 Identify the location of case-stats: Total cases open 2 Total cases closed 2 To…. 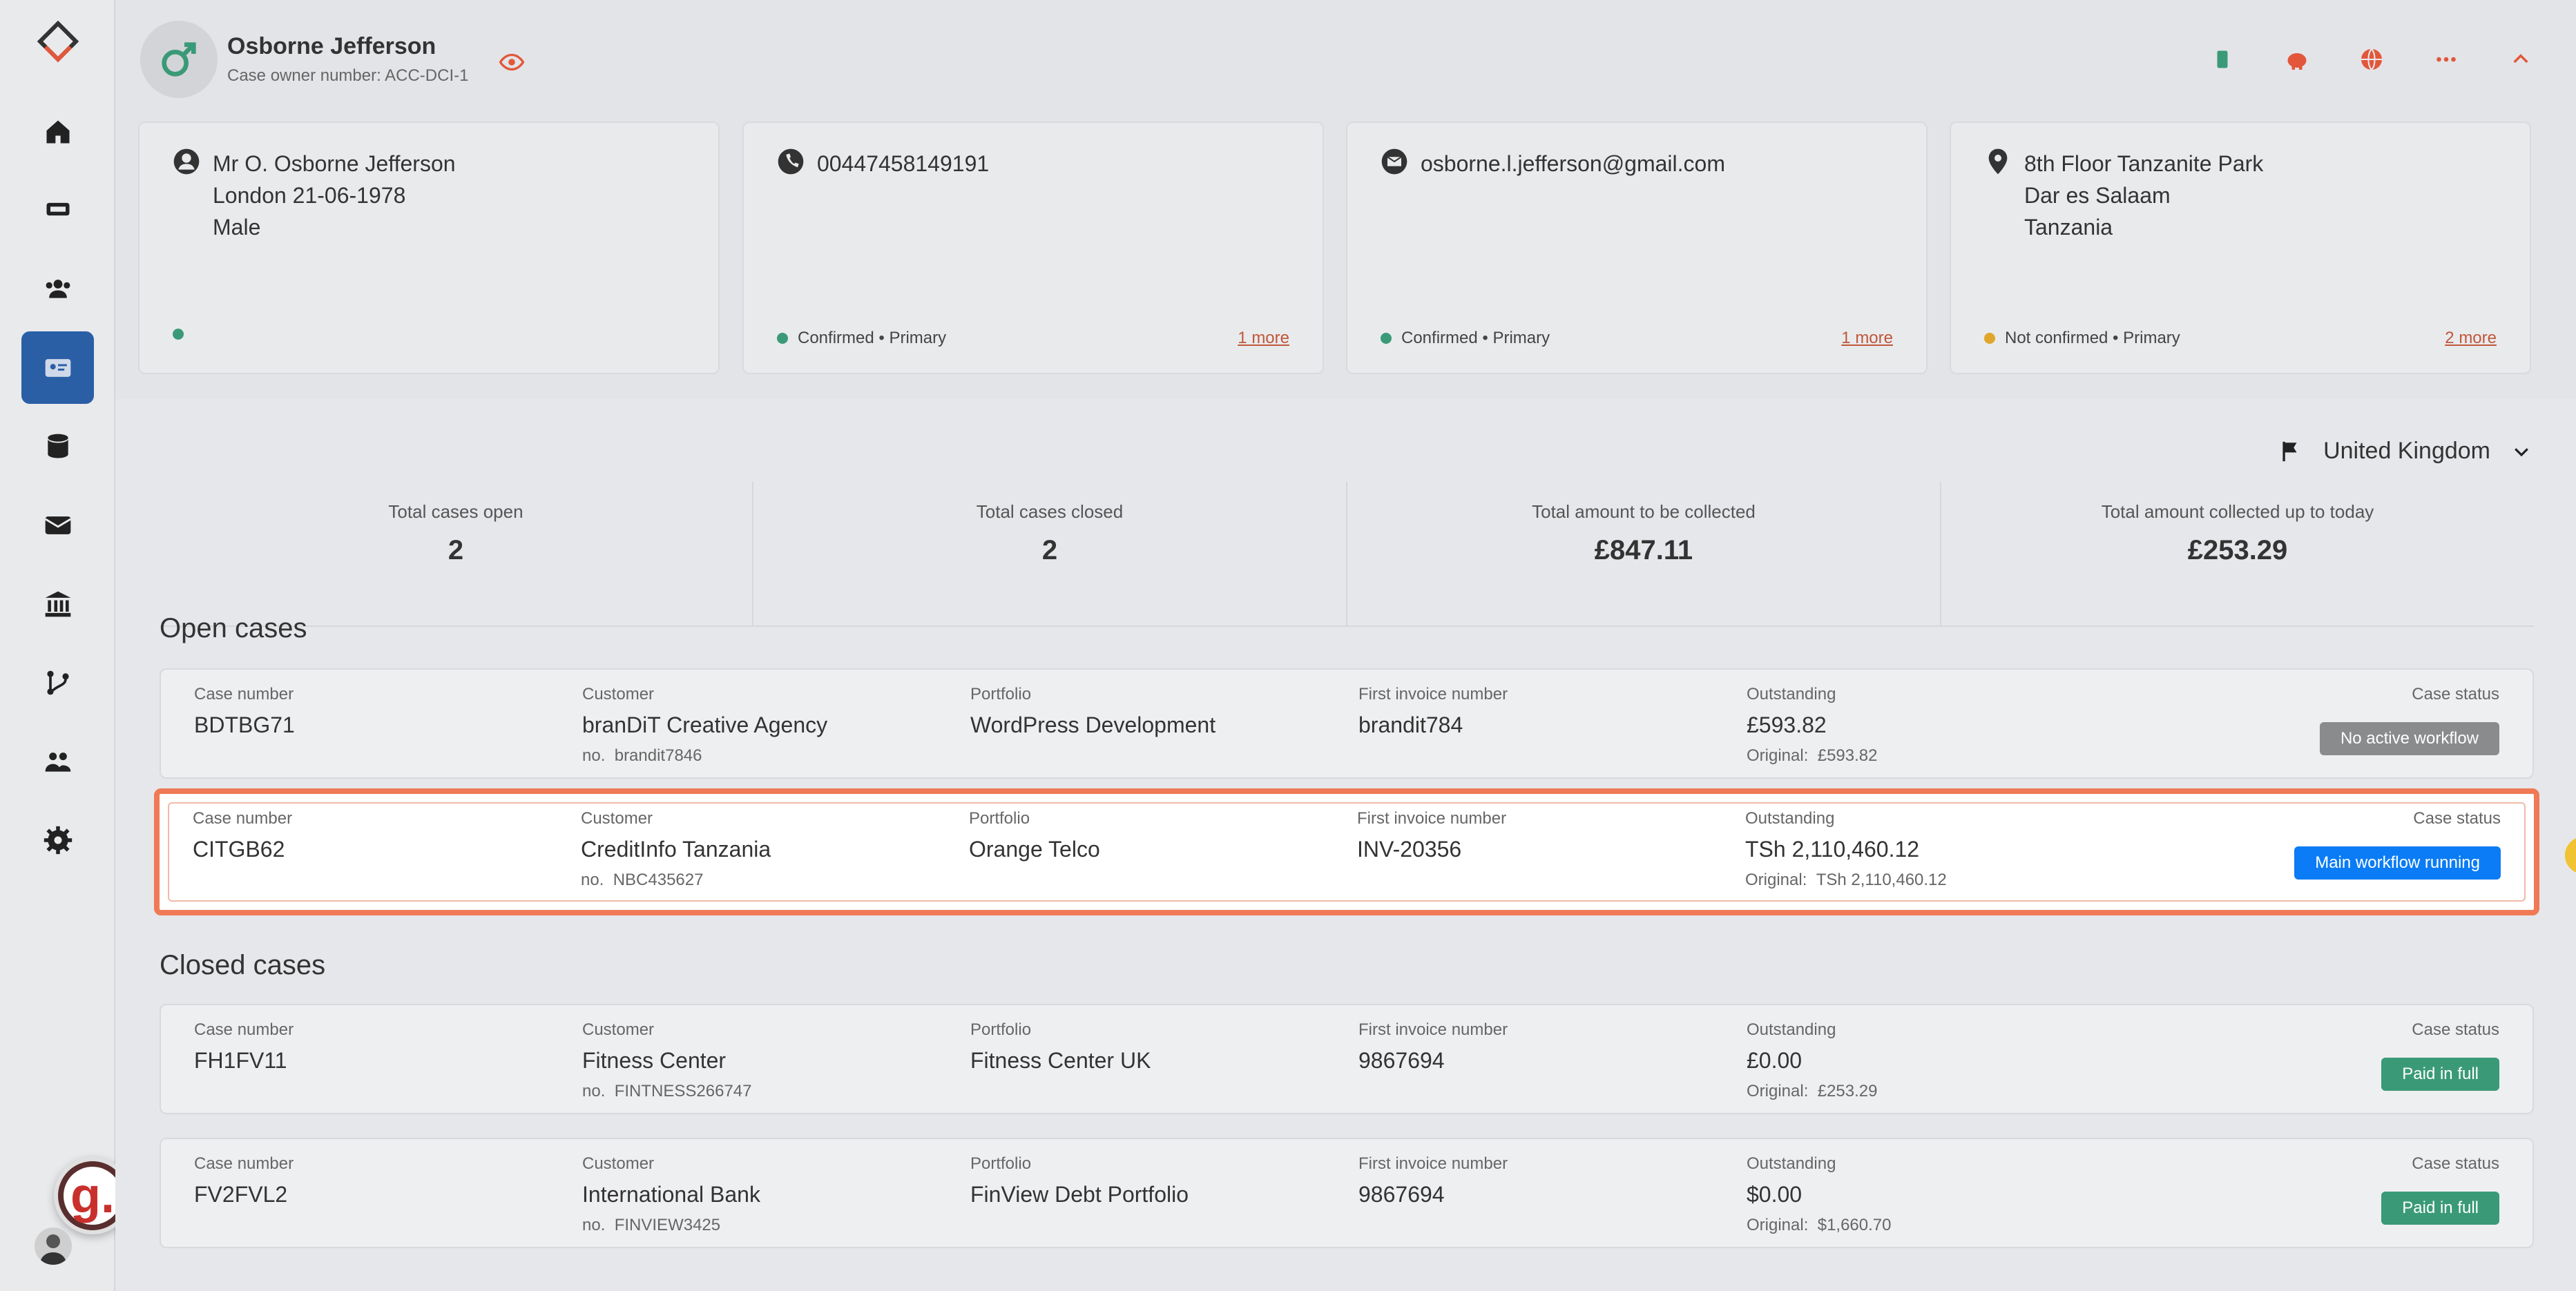
(1347, 555).